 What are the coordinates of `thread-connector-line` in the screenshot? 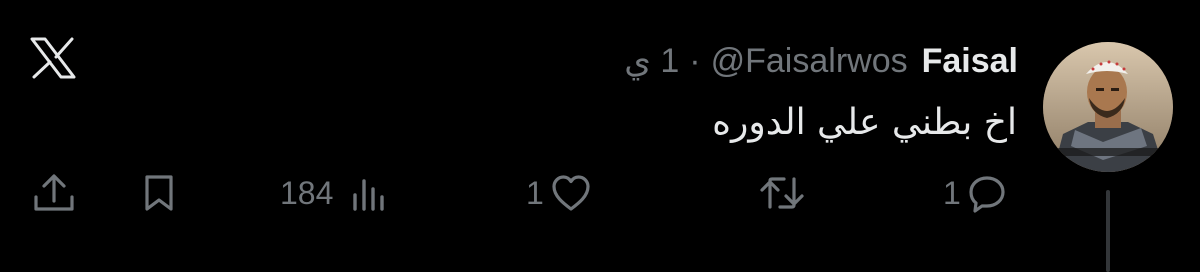 It's located at (1108, 231).